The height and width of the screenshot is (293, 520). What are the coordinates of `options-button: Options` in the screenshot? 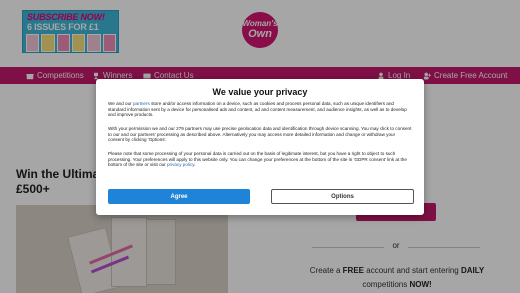 It's located at (342, 196).